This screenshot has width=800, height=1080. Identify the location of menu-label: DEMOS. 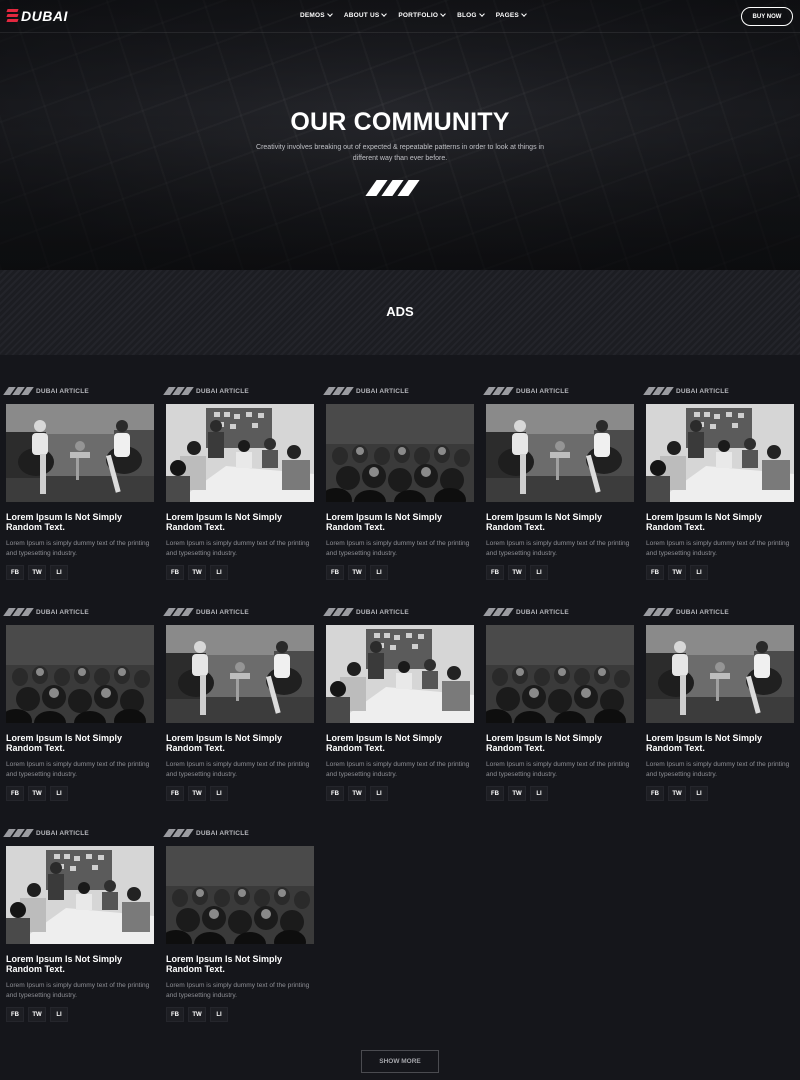
(312, 15).